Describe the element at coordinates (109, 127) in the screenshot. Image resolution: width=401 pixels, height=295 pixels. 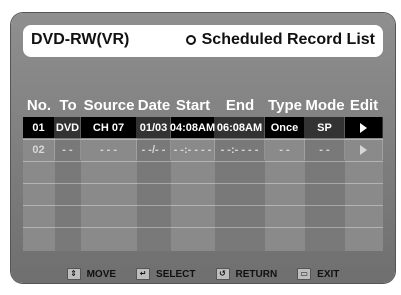
I see `cell-source: CH 07` at that location.